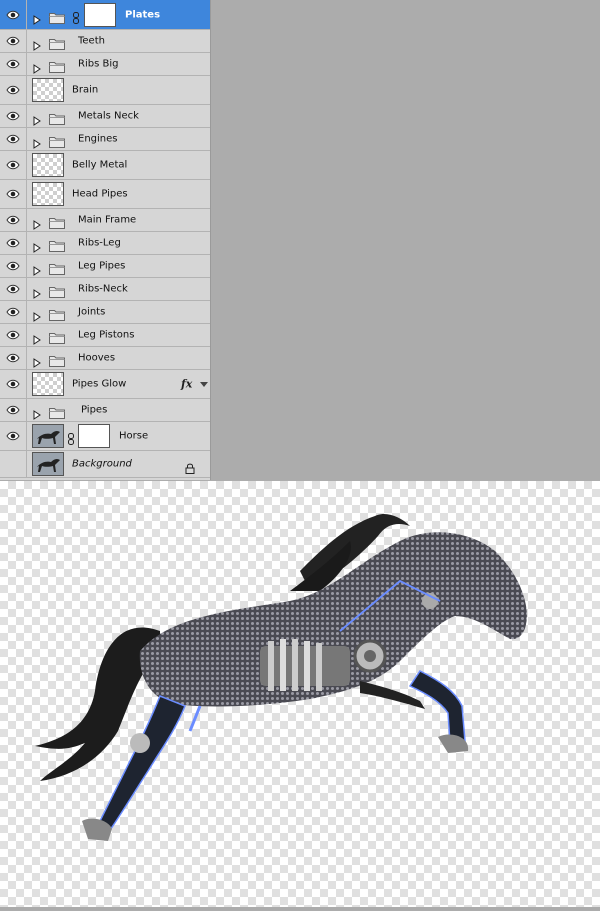 The height and width of the screenshot is (911, 600). I want to click on layer-row-head-pipes: Head Pipes, so click(105, 194).